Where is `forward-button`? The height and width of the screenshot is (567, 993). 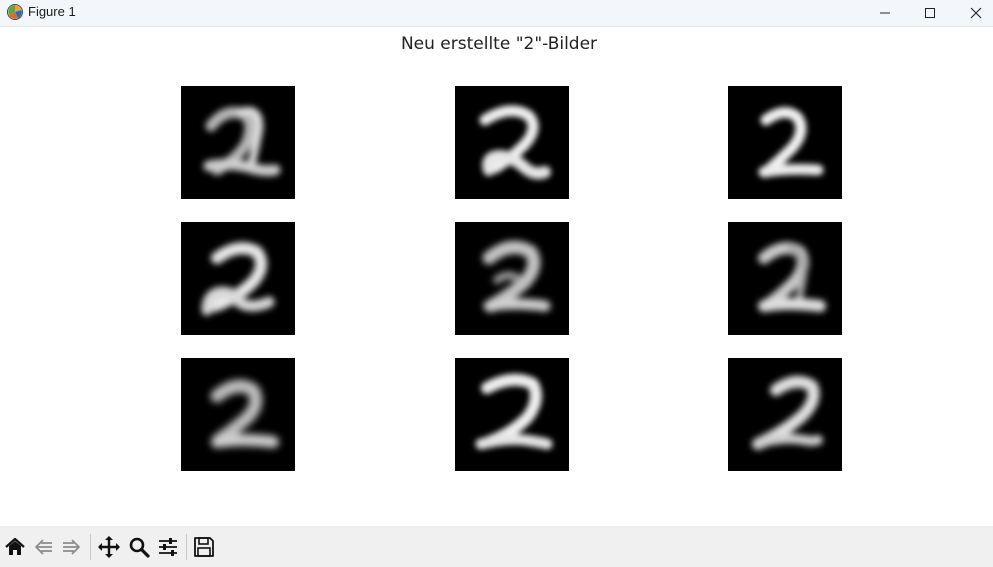
forward-button is located at coordinates (71, 547).